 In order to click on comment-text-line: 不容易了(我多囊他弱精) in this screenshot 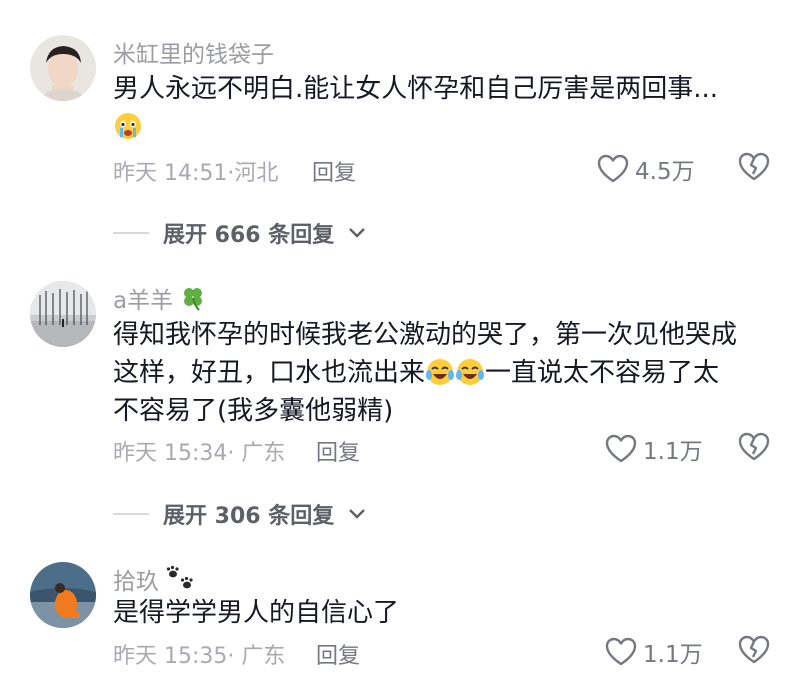, I will do `click(253, 411)`.